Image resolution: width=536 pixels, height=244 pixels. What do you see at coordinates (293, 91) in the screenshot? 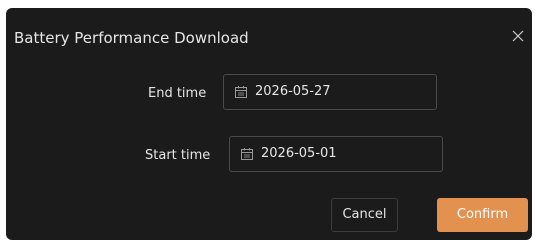
I see `end-time-value: 2026-05-27` at bounding box center [293, 91].